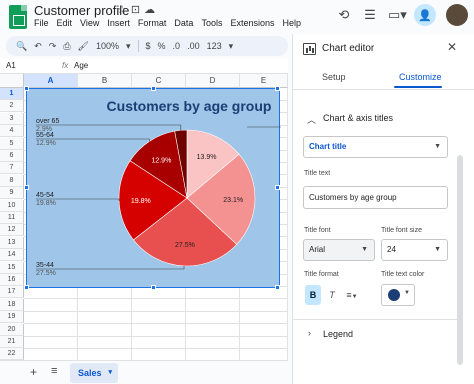 This screenshot has width=474, height=384. Describe the element at coordinates (12, 180) in the screenshot. I see `row-header-8: 8` at that location.